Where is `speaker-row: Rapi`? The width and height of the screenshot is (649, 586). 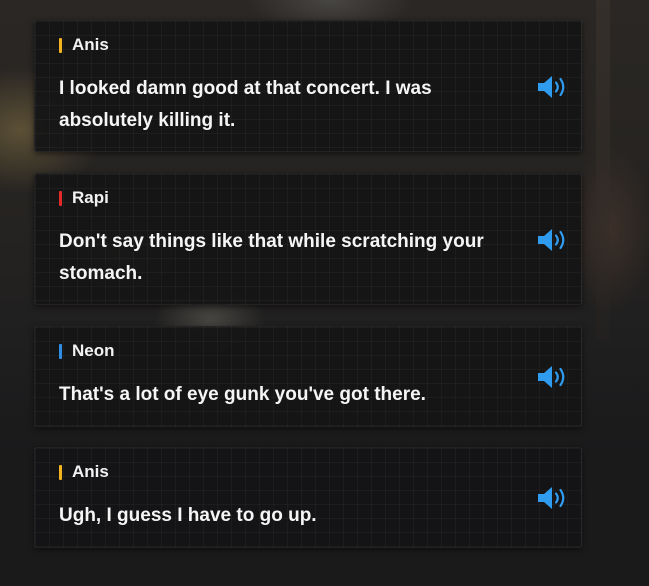
speaker-row: Rapi is located at coordinates (84, 198).